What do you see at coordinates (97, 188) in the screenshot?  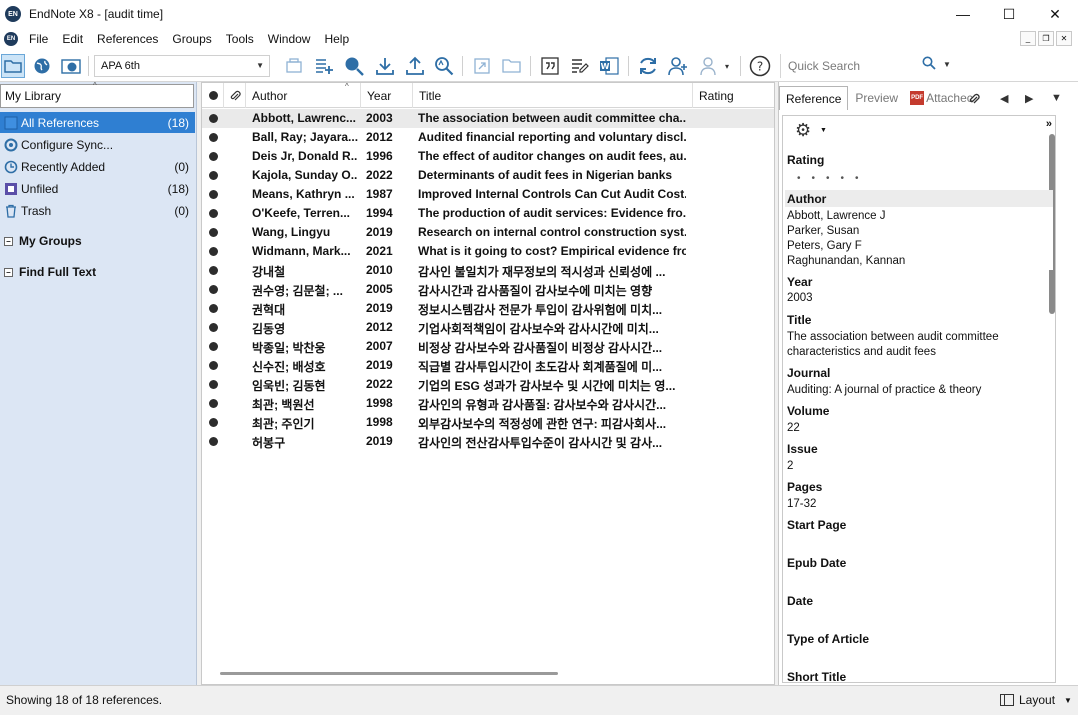 I see `group-unfiled: Unfiled (18)` at bounding box center [97, 188].